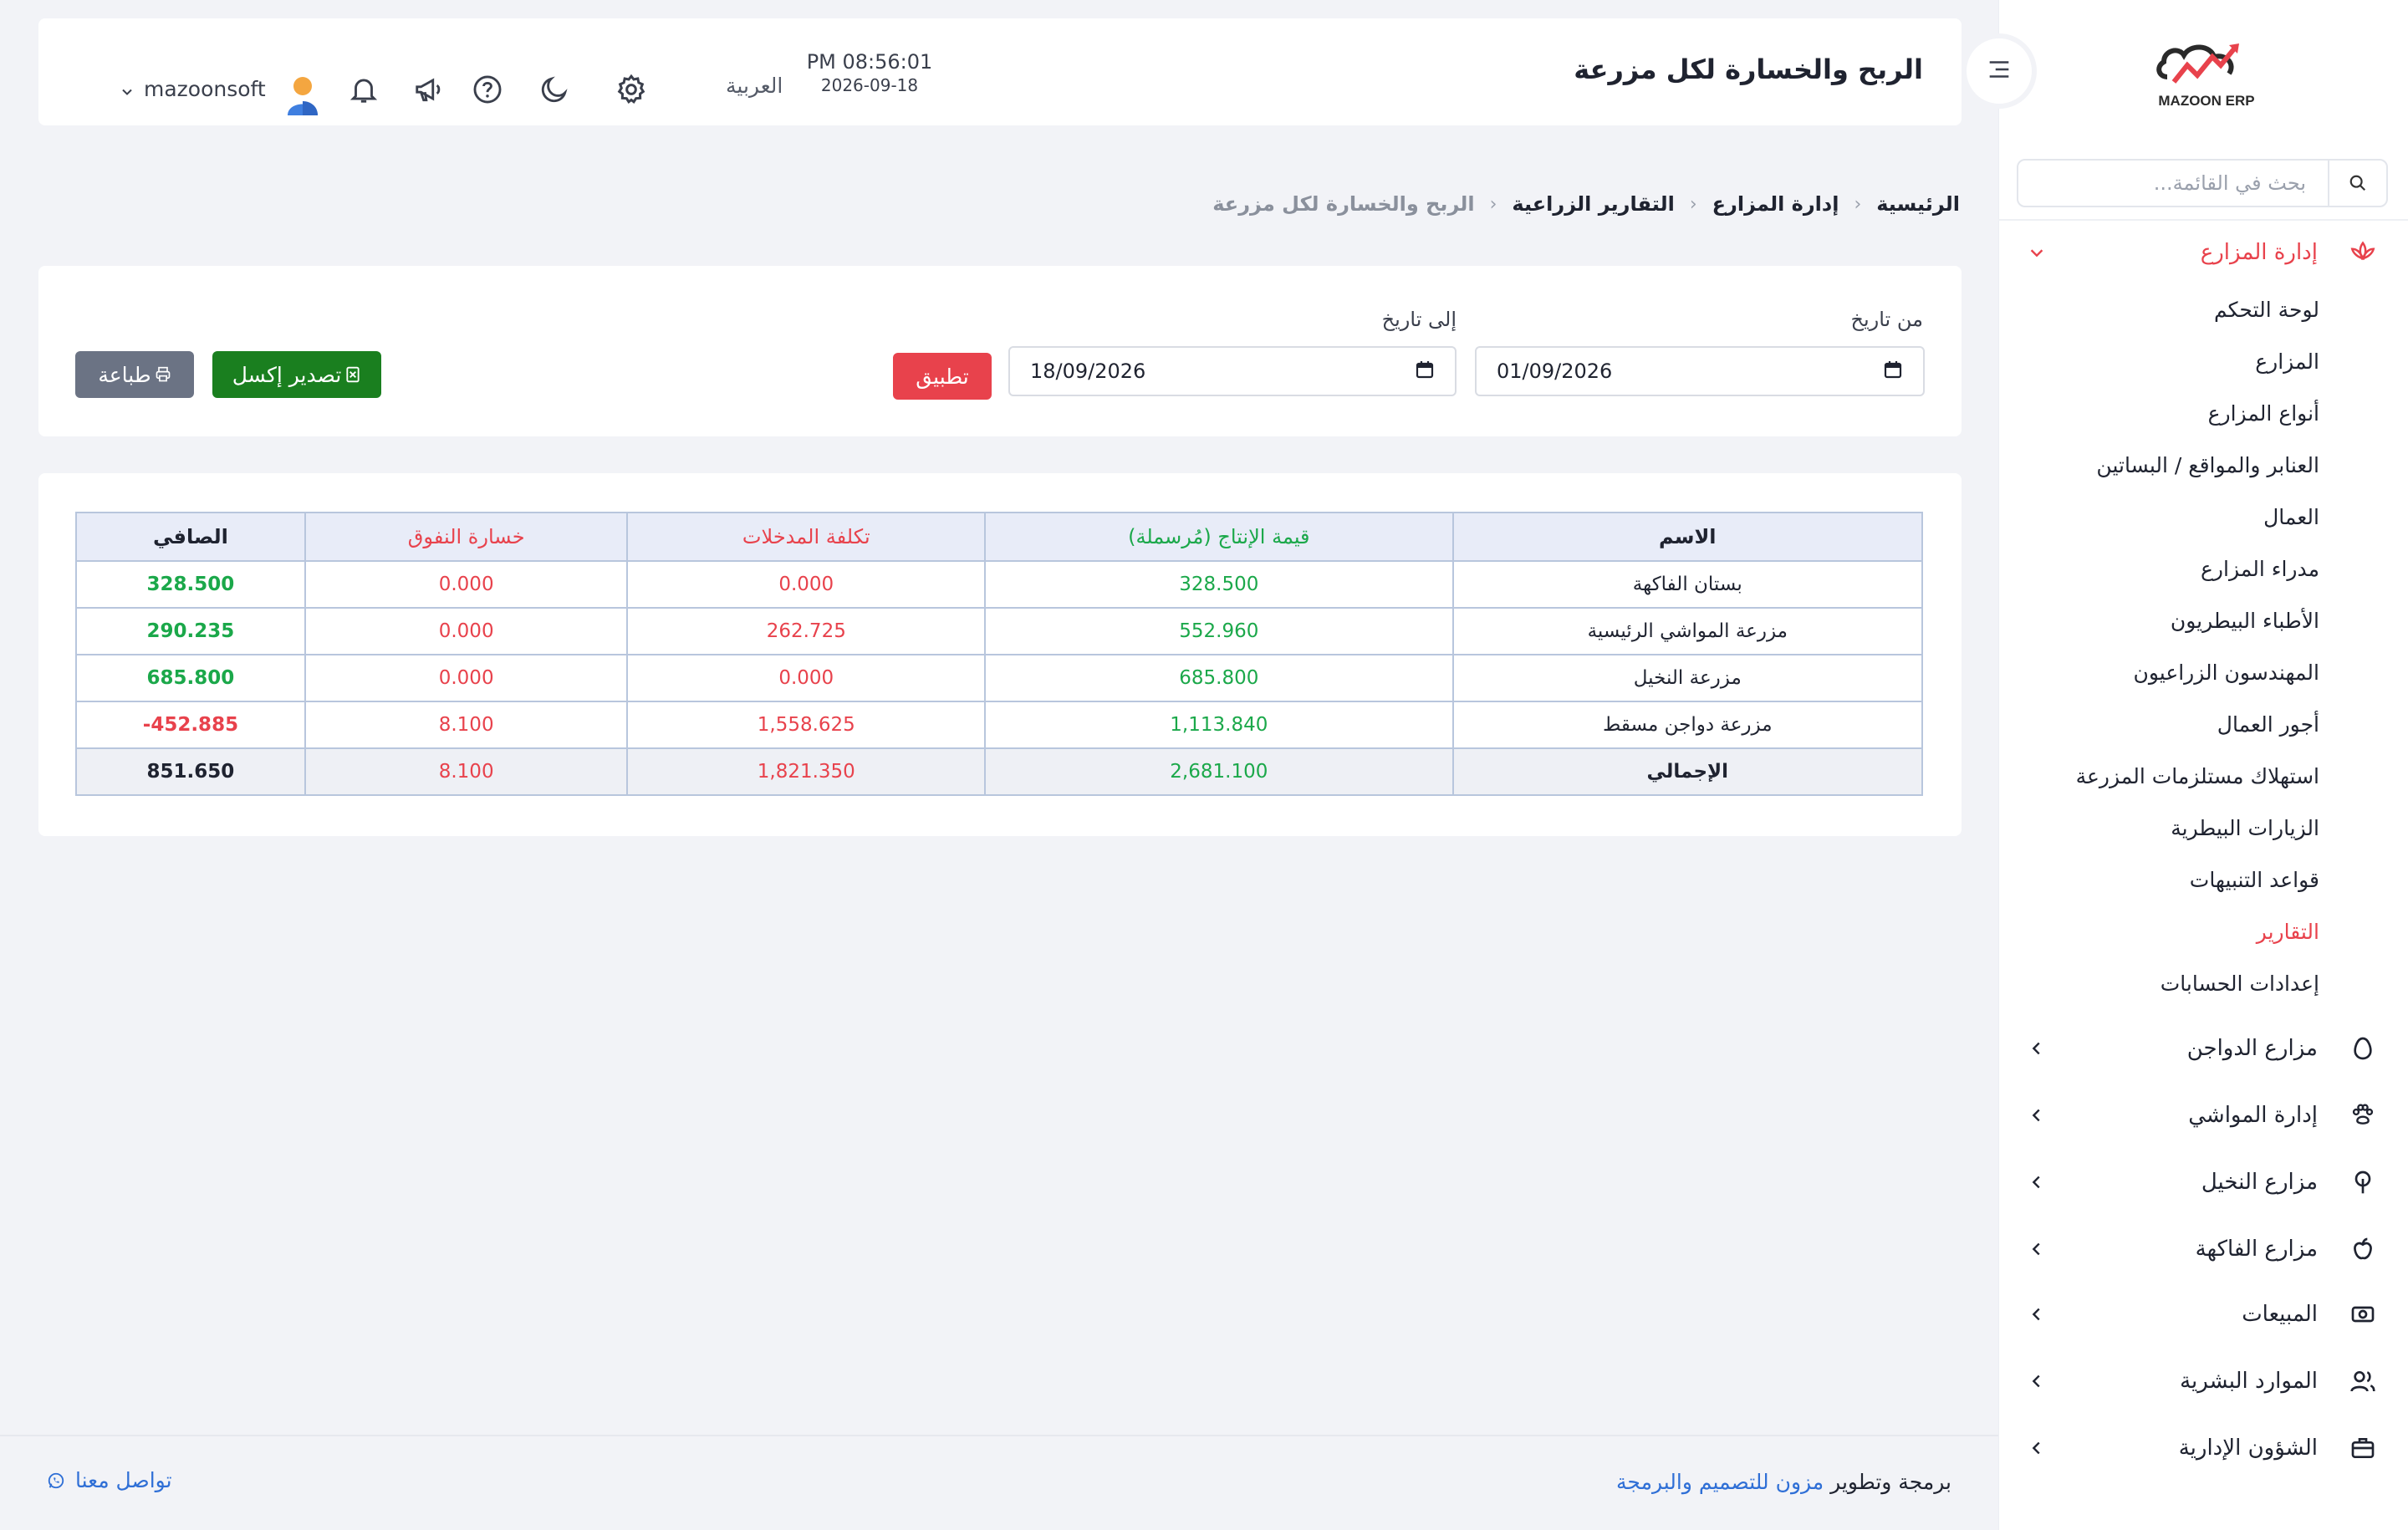 The width and height of the screenshot is (2408, 1530). Describe the element at coordinates (1219, 584) in the screenshot. I see `cell-production: 328.500` at that location.